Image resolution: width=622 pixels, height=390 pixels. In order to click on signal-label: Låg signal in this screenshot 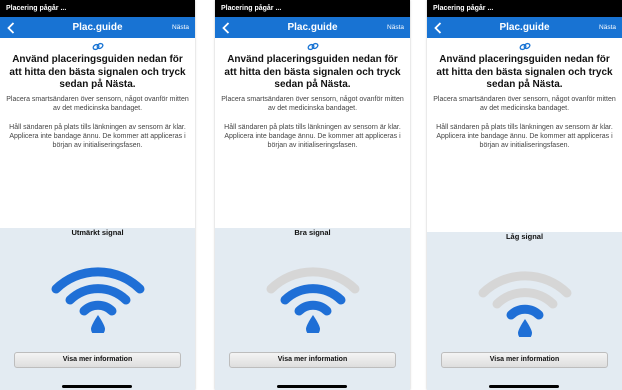, I will do `click(524, 236)`.